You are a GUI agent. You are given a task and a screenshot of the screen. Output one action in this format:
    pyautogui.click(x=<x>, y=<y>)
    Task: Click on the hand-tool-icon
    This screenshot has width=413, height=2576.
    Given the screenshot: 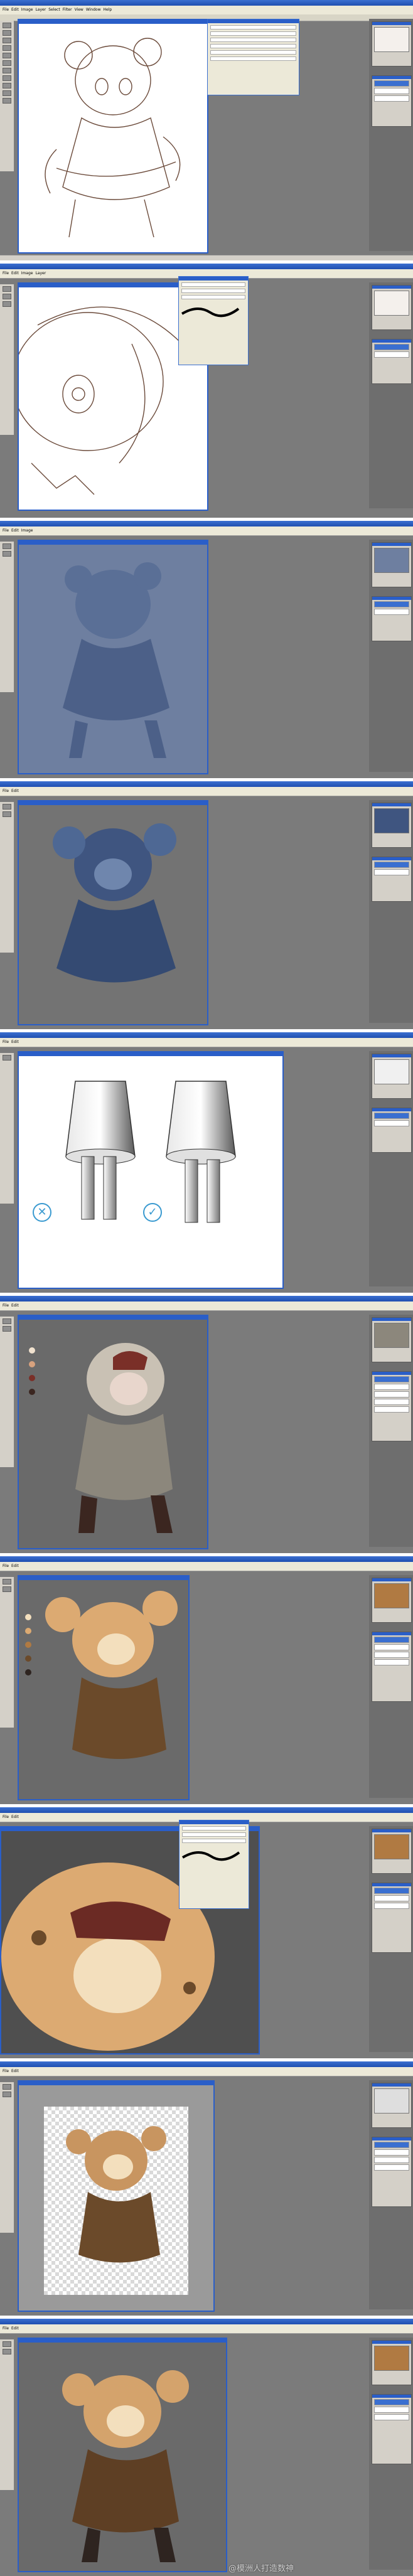 What is the action you would take?
    pyautogui.click(x=7, y=93)
    